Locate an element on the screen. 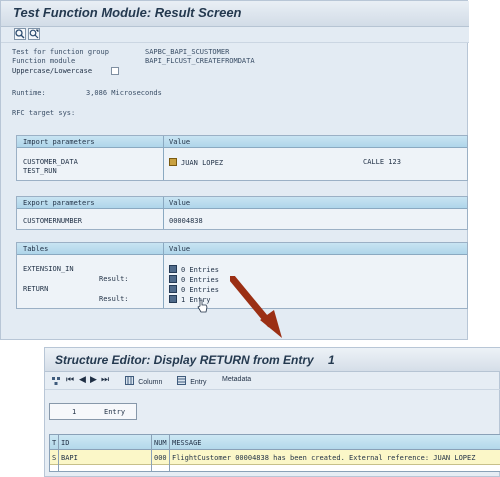 Image resolution: width=500 pixels, height=477 pixels. function-module-value: BAPI_FLCUST_CREATEFROMDATA is located at coordinates (200, 61).